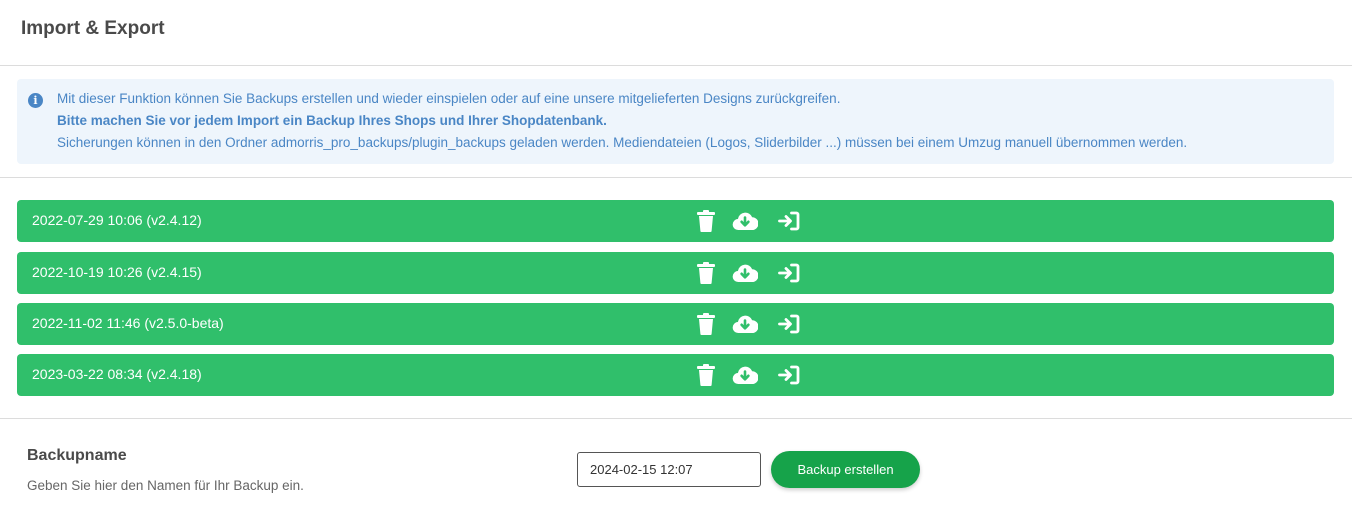 The height and width of the screenshot is (513, 1352). Describe the element at coordinates (669, 469) in the screenshot. I see `backup-name-input` at that location.